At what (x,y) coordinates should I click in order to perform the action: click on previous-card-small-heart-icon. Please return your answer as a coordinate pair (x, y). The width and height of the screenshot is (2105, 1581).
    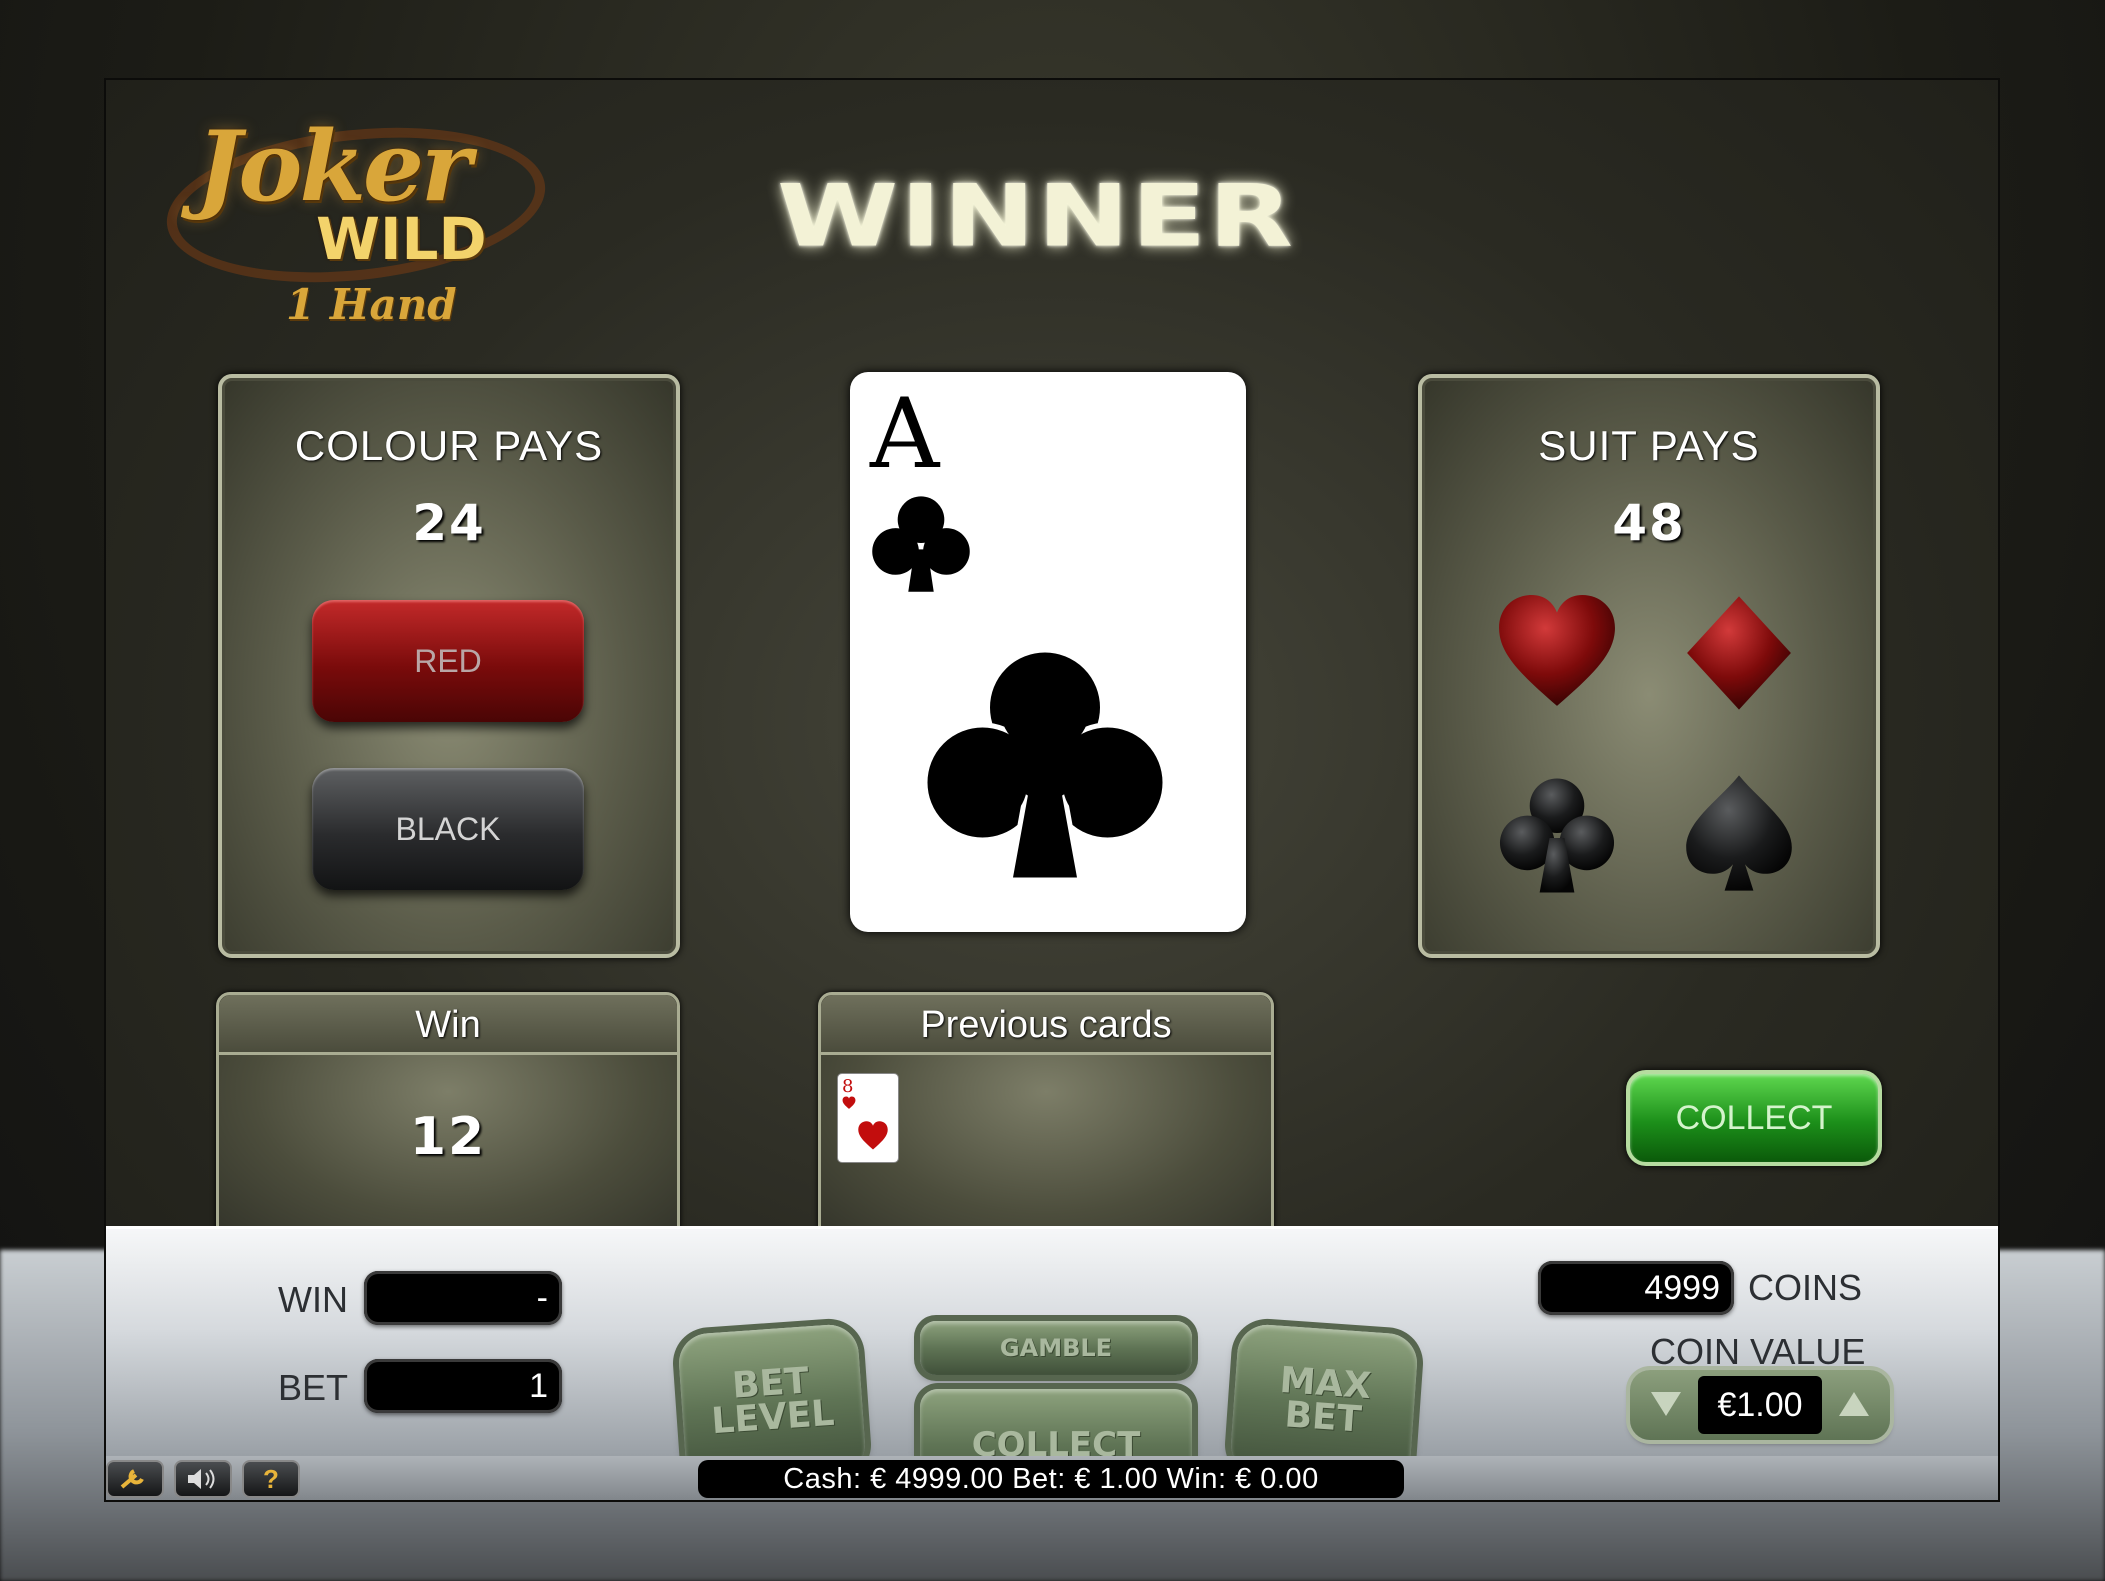
    Looking at the image, I should click on (849, 1102).